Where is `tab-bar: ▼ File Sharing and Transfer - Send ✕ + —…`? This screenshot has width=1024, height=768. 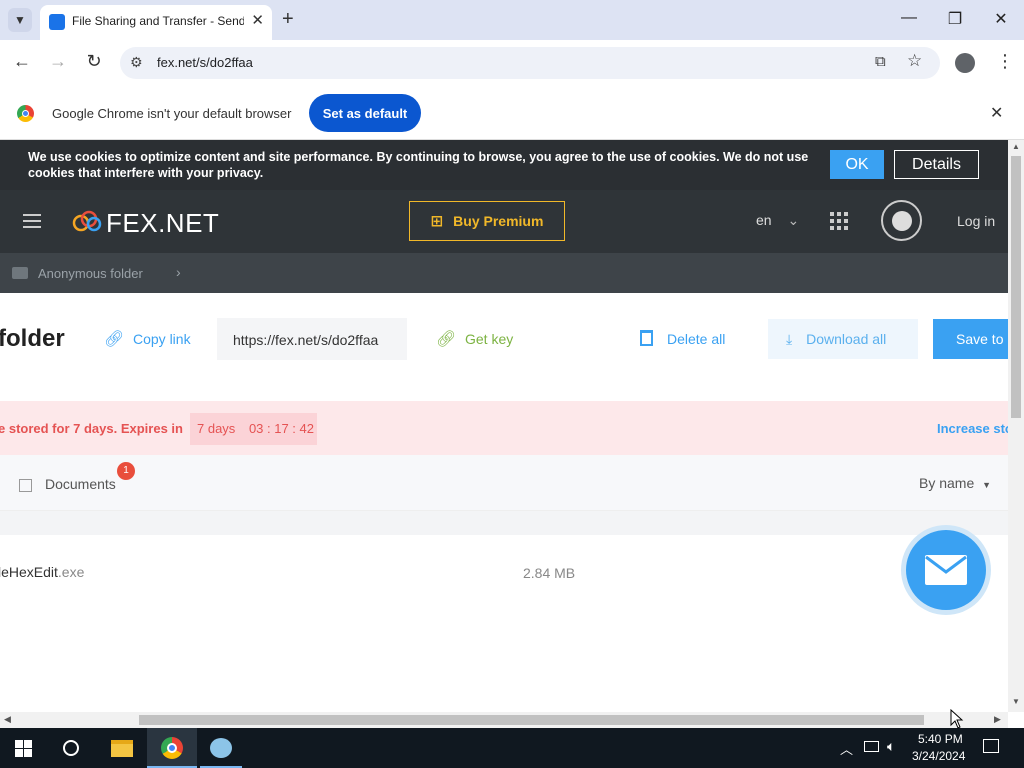 tab-bar: ▼ File Sharing and Transfer - Send ✕ + —… is located at coordinates (512, 20).